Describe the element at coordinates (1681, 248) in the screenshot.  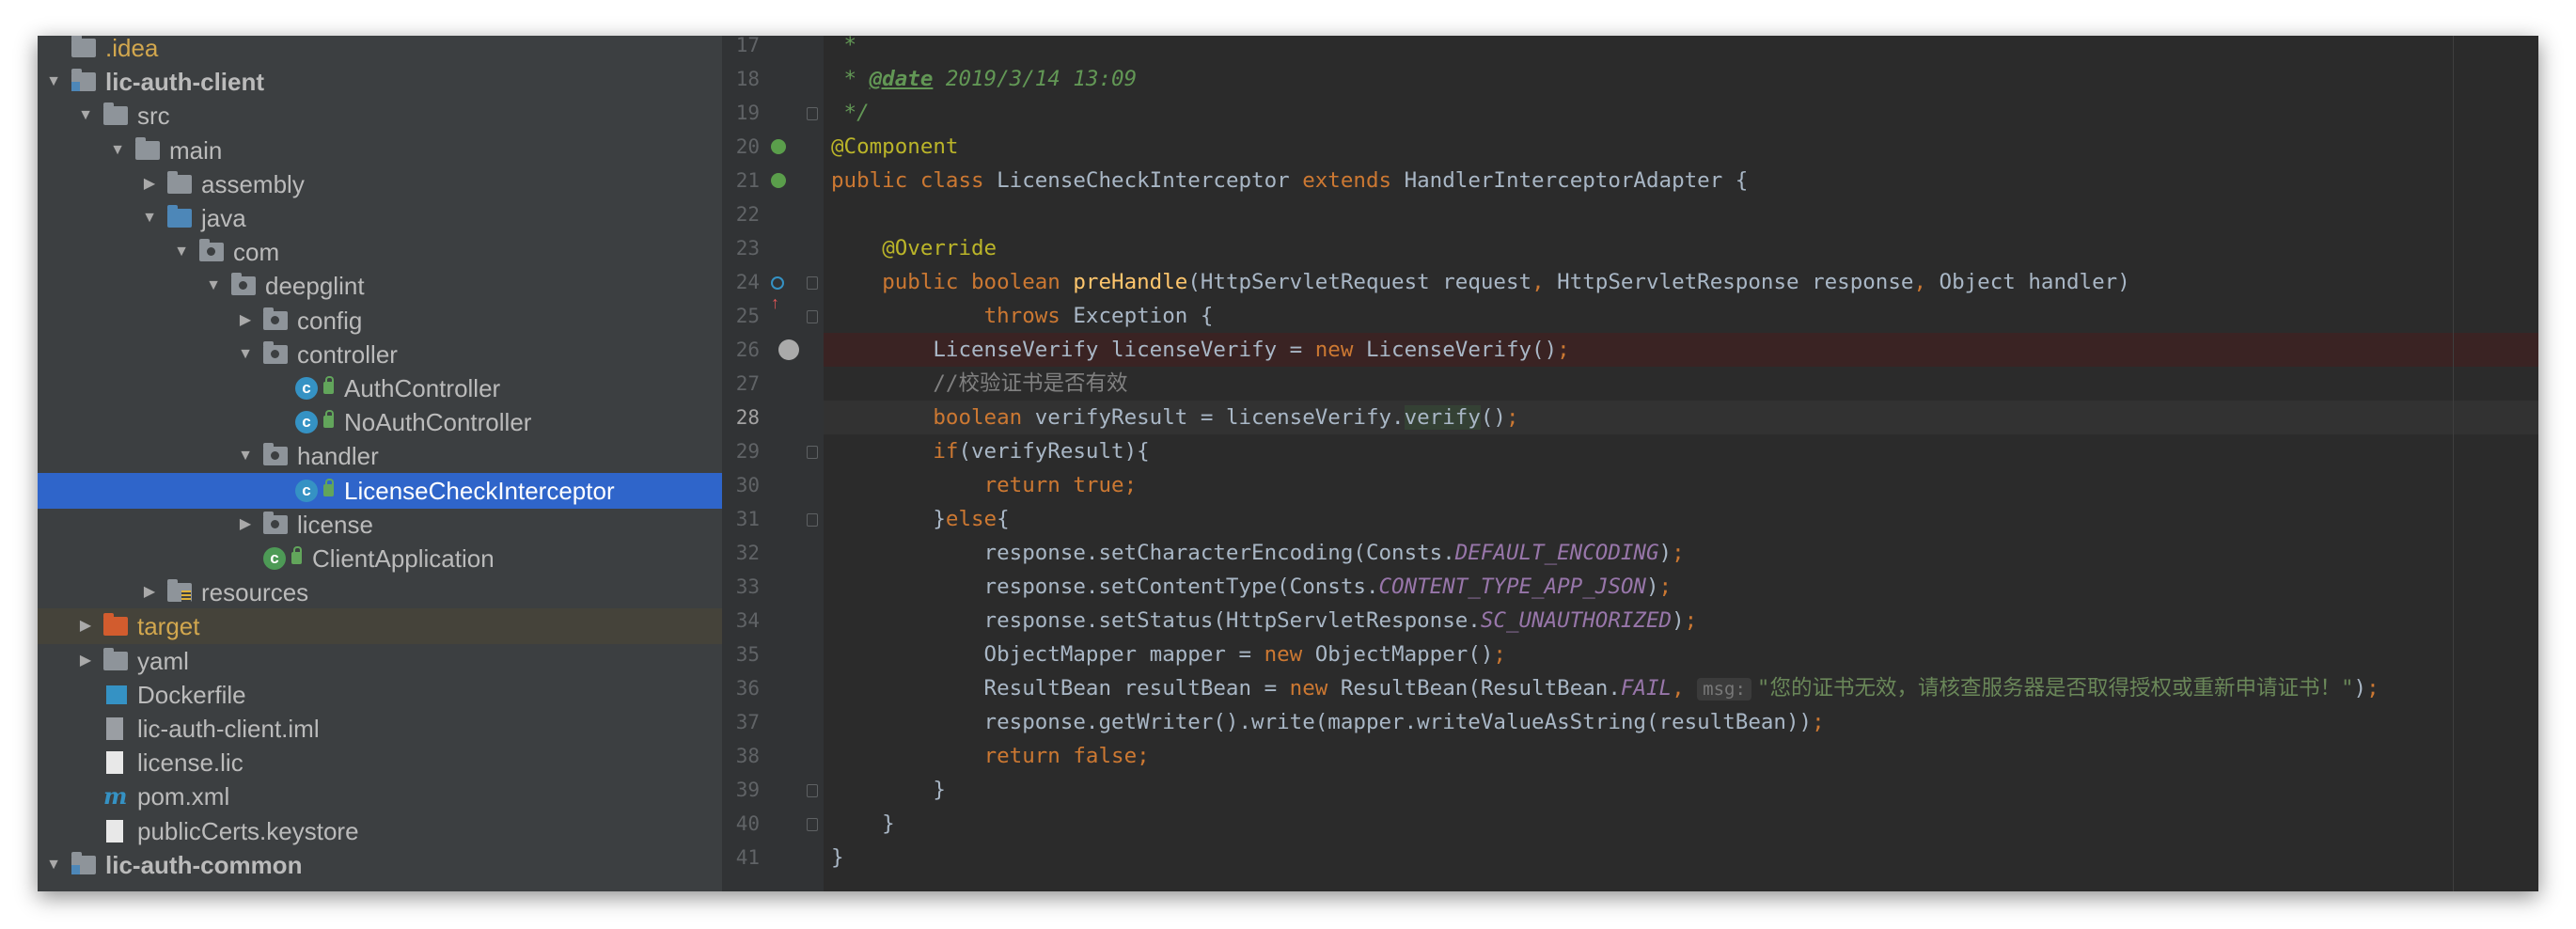
I see `code-line: @Override` at that location.